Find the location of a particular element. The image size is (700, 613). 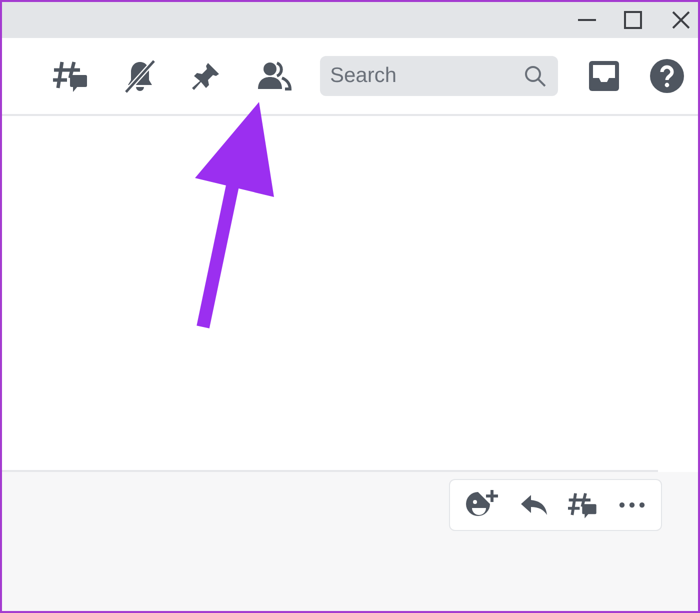

help-icon is located at coordinates (667, 76).